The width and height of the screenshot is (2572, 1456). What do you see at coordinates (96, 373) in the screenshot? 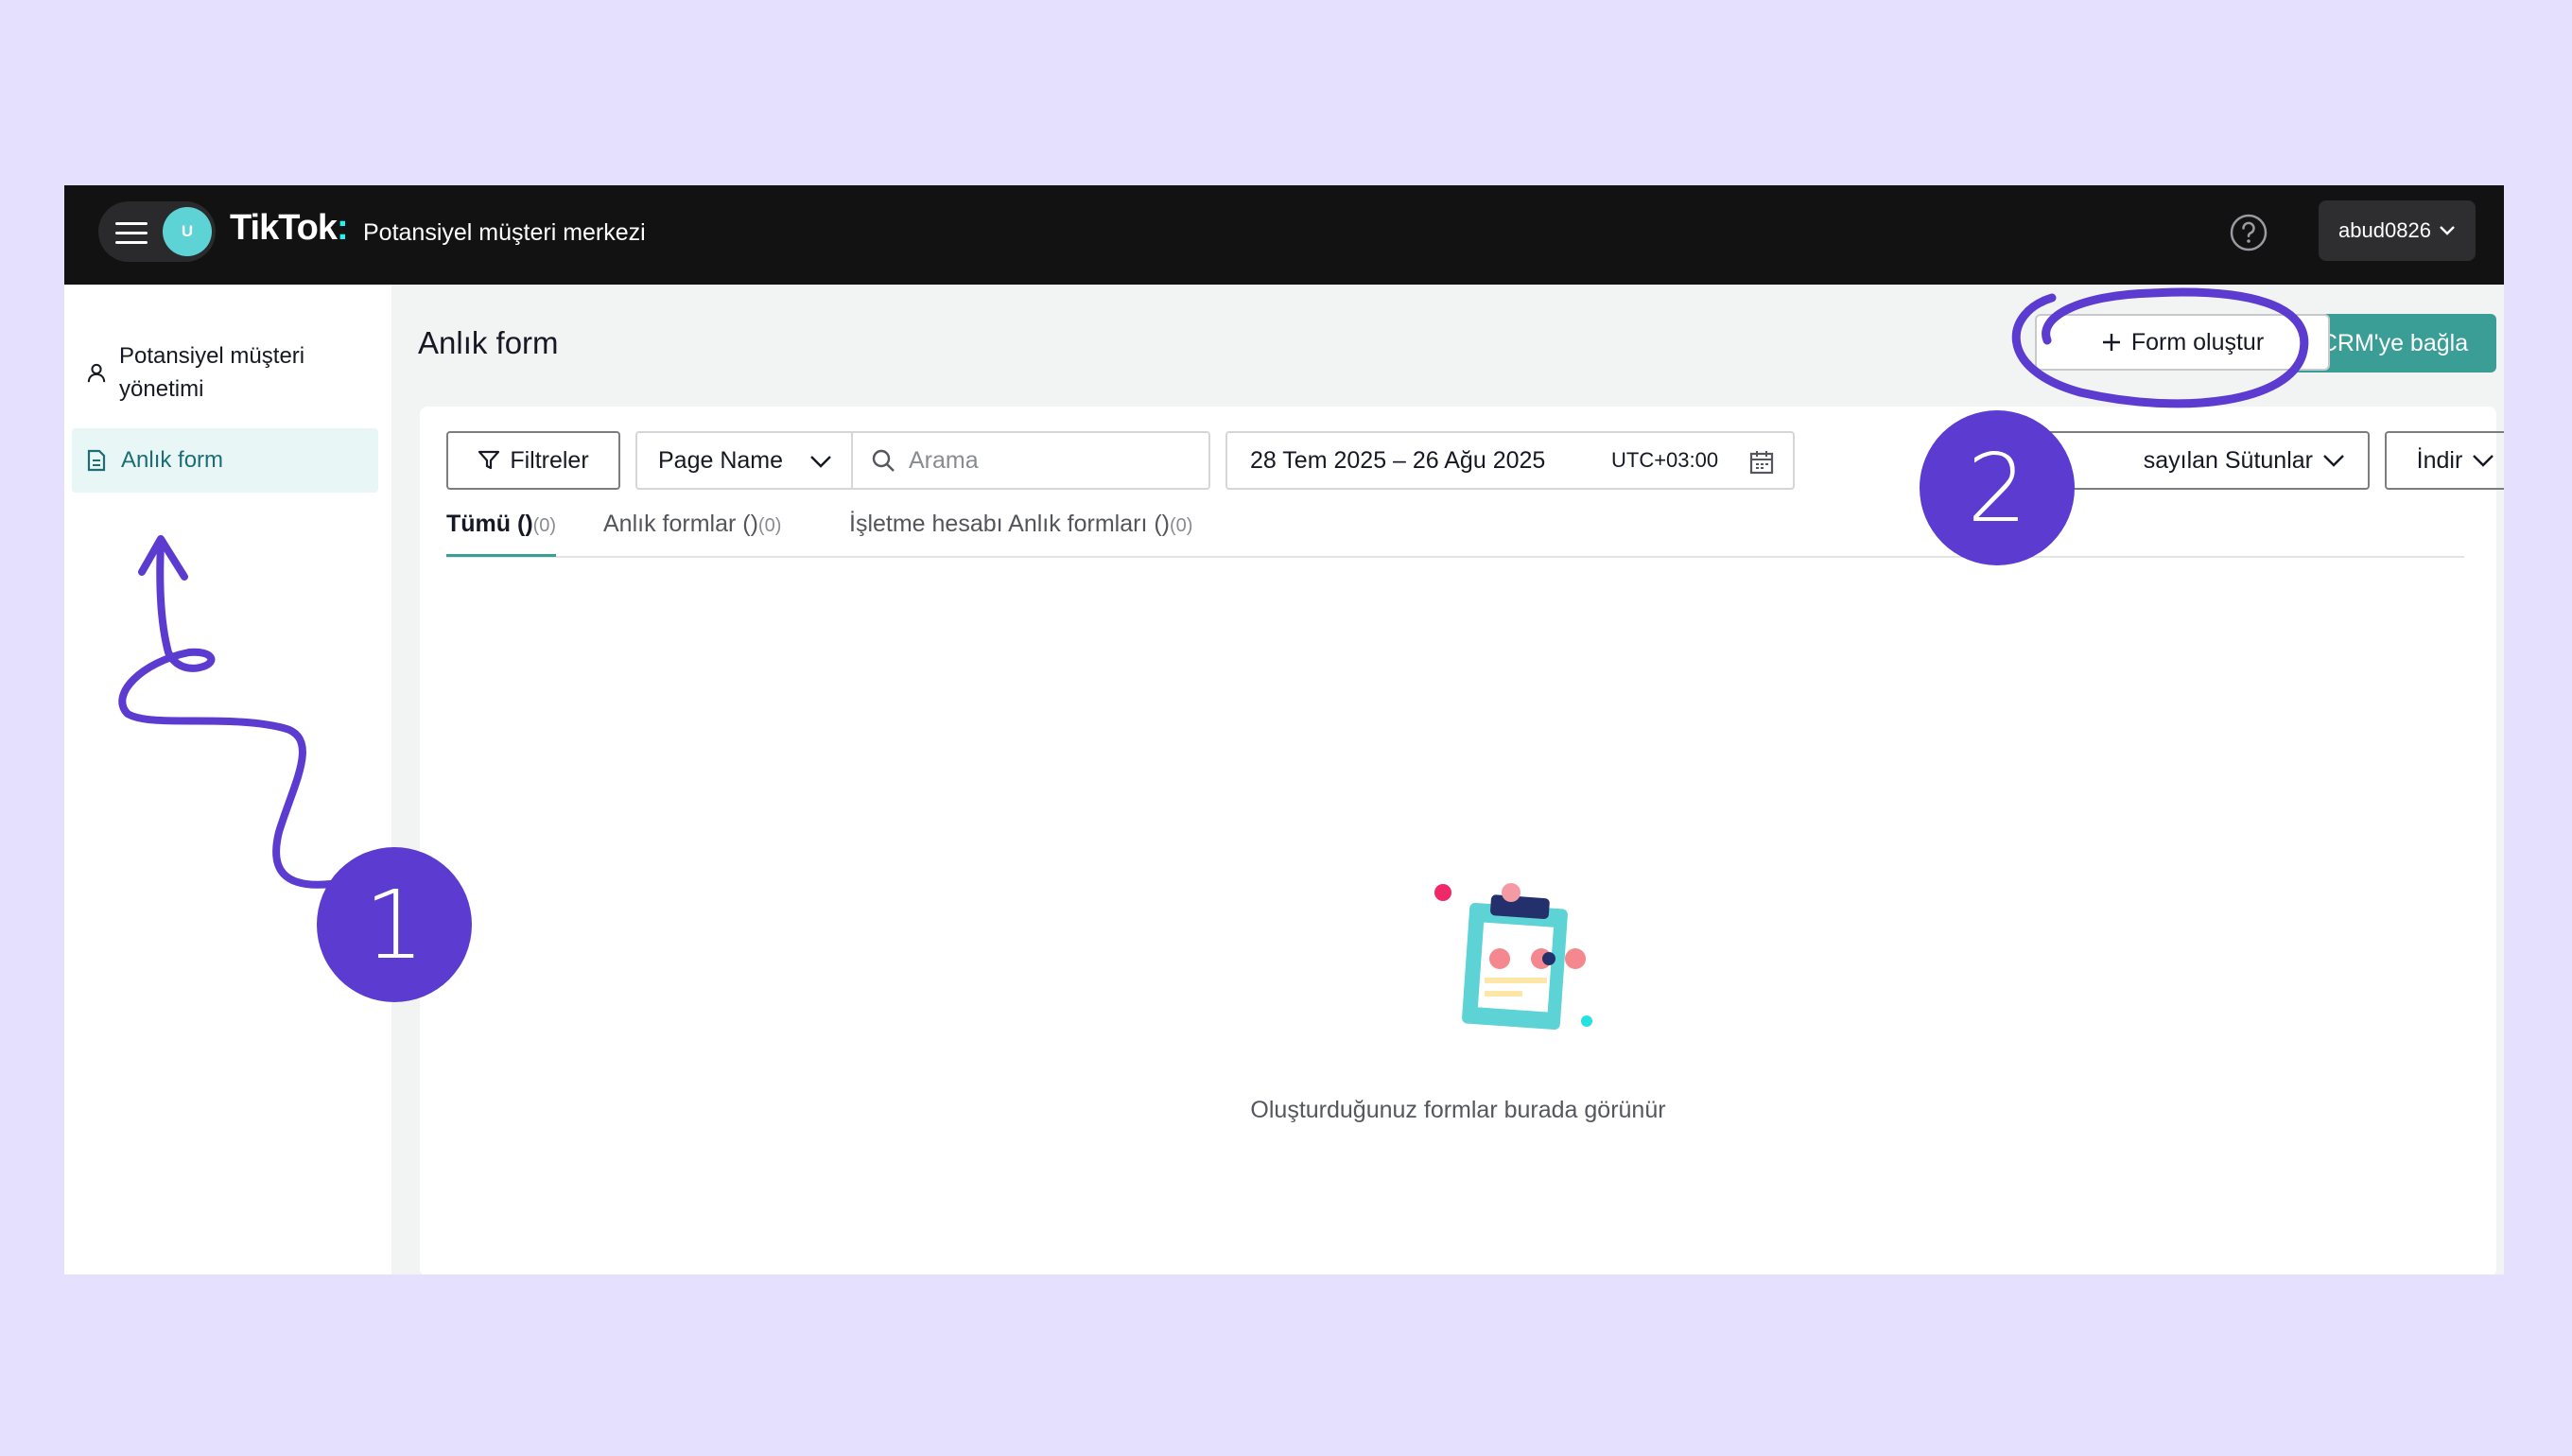
I see `person-icon` at bounding box center [96, 373].